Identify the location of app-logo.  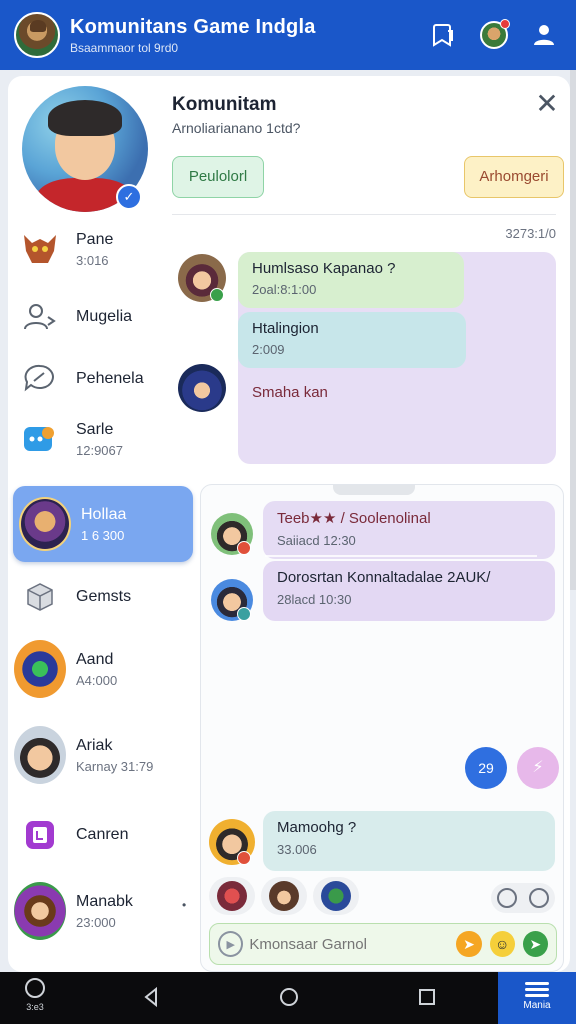
(37, 35).